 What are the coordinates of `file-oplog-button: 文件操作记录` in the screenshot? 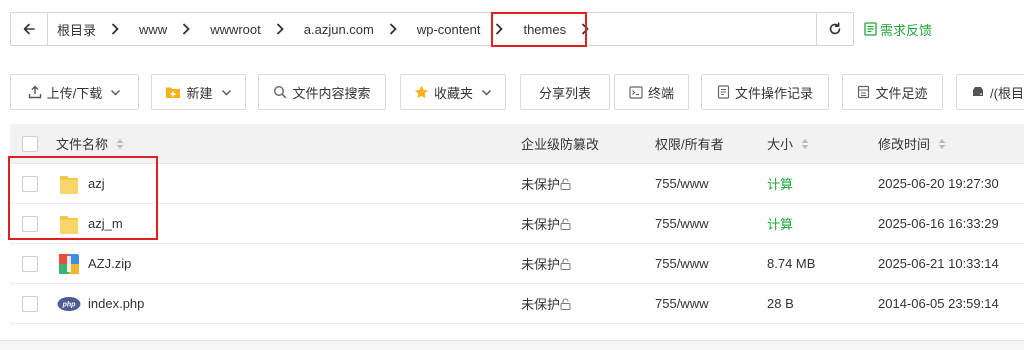 It's located at (765, 92).